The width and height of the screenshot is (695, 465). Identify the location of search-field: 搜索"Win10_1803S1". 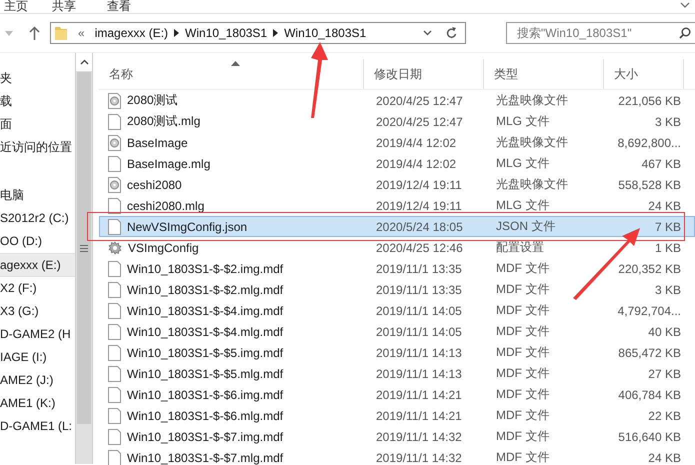
(600, 33).